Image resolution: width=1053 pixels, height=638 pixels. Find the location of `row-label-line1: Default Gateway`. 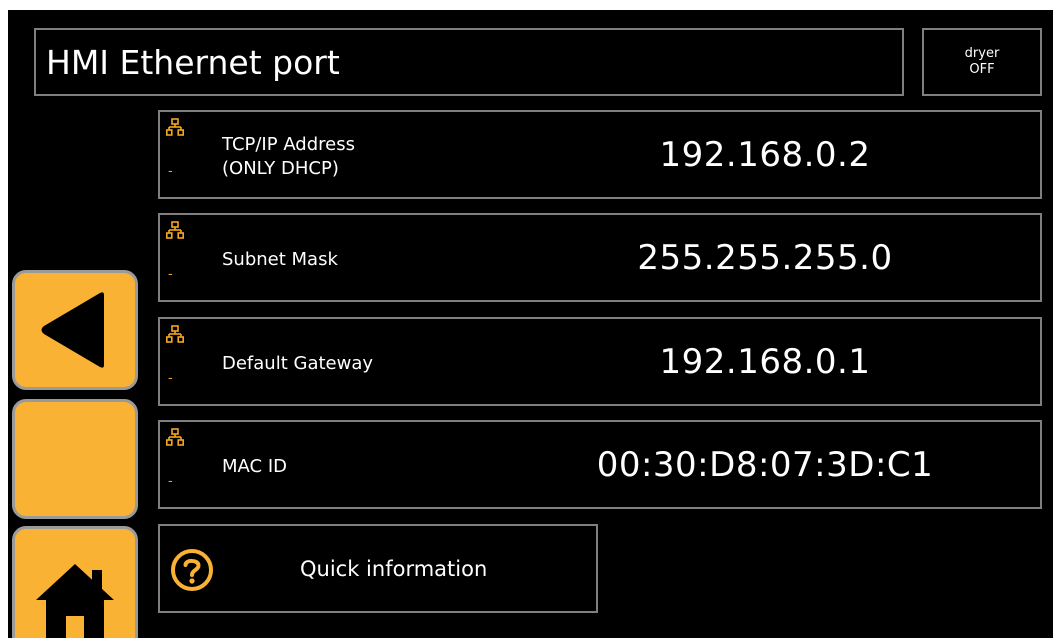

row-label-line1: Default Gateway is located at coordinates (298, 363).